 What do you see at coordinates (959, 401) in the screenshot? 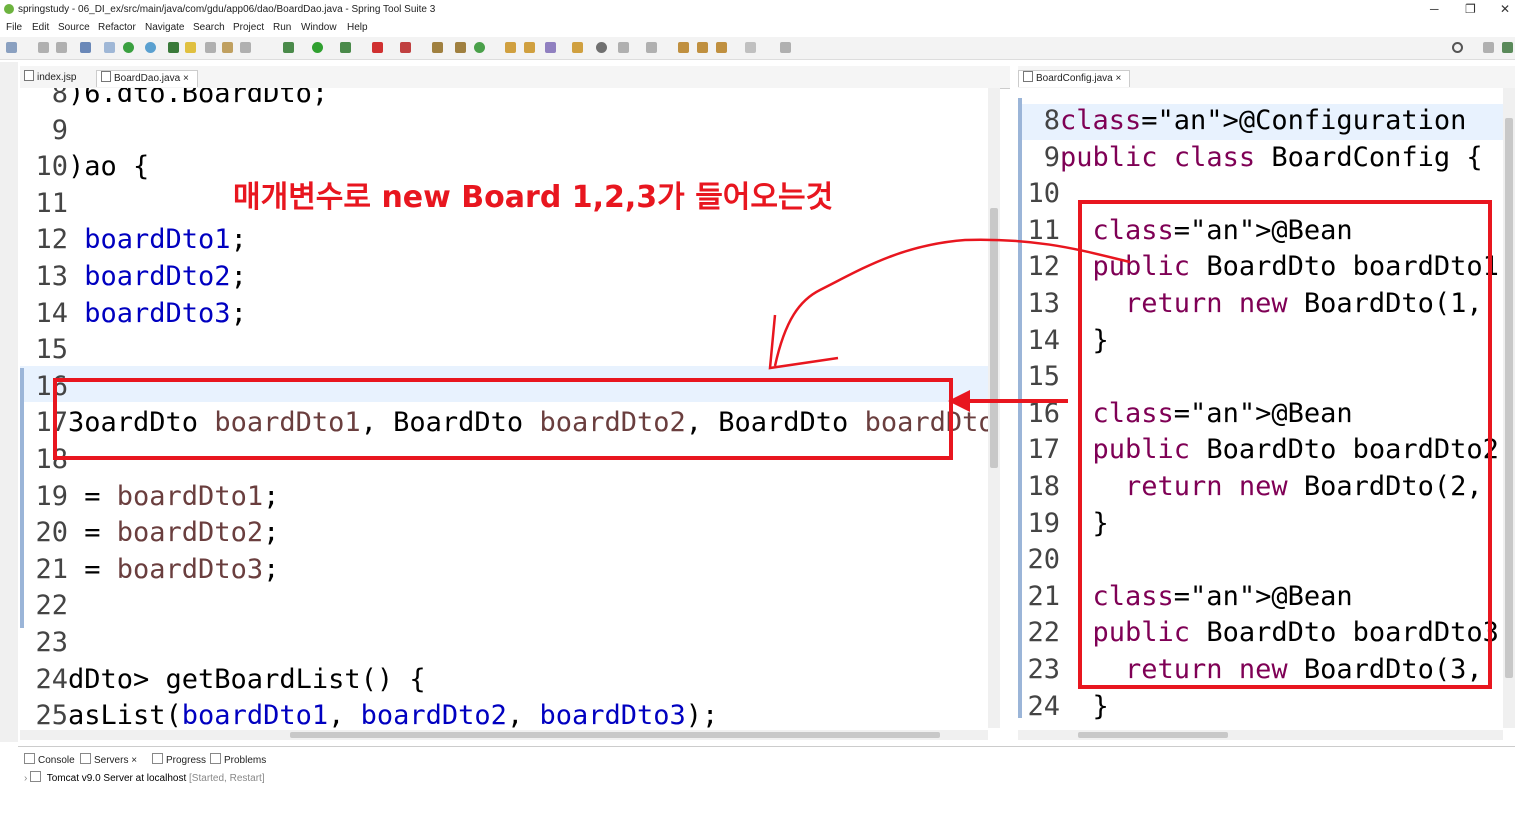
I see `straight-arrow-head` at bounding box center [959, 401].